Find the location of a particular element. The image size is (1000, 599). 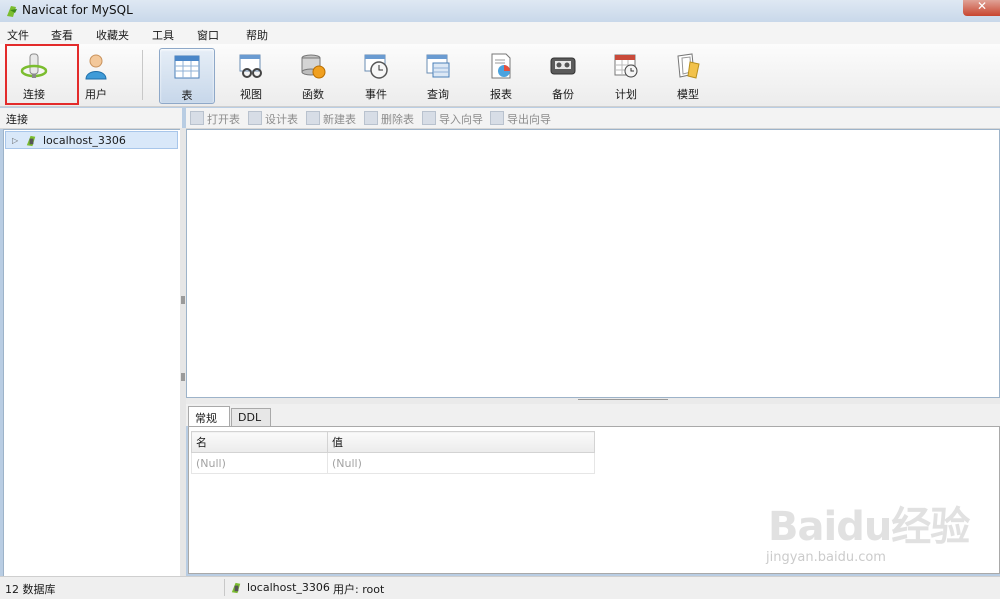

model-label: 模型 is located at coordinates (688, 94).